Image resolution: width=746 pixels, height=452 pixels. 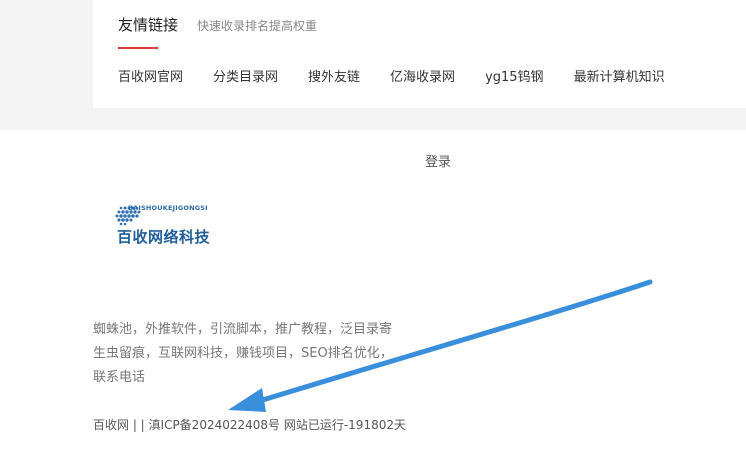 I want to click on friend-link-item: 最新计算机知识, so click(x=619, y=75).